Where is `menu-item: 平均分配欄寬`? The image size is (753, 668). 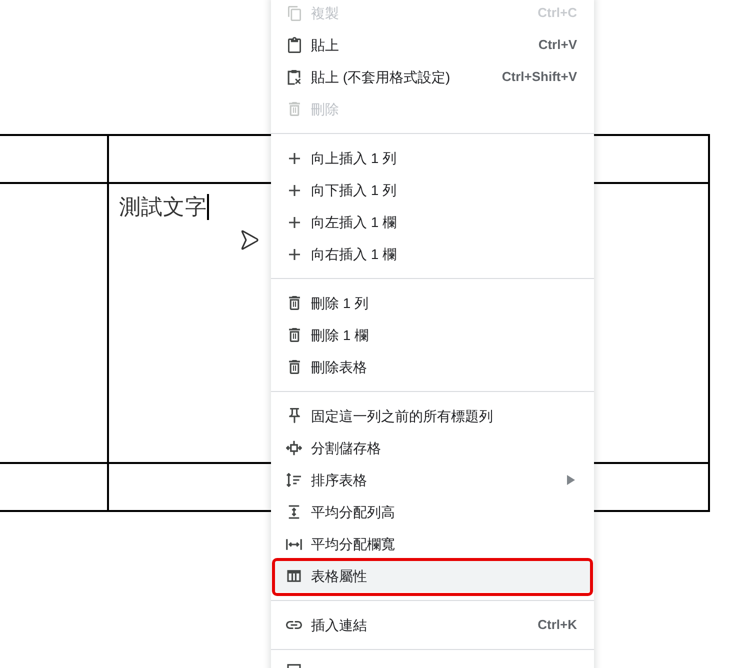
menu-item: 平均分配欄寬 is located at coordinates (432, 544).